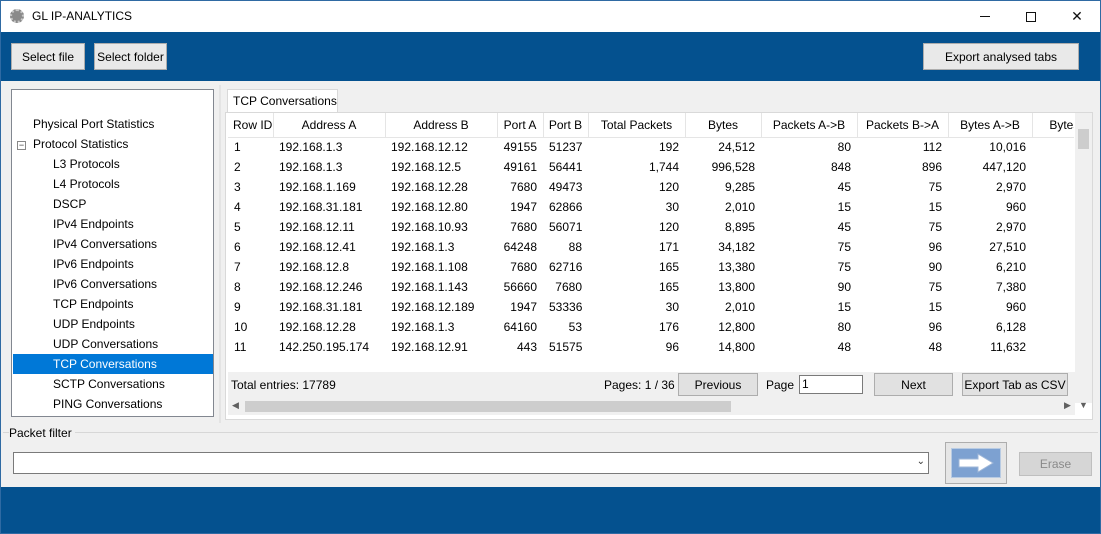 This screenshot has height=534, width=1101. I want to click on table-cell: 2,970, so click(1010, 227).